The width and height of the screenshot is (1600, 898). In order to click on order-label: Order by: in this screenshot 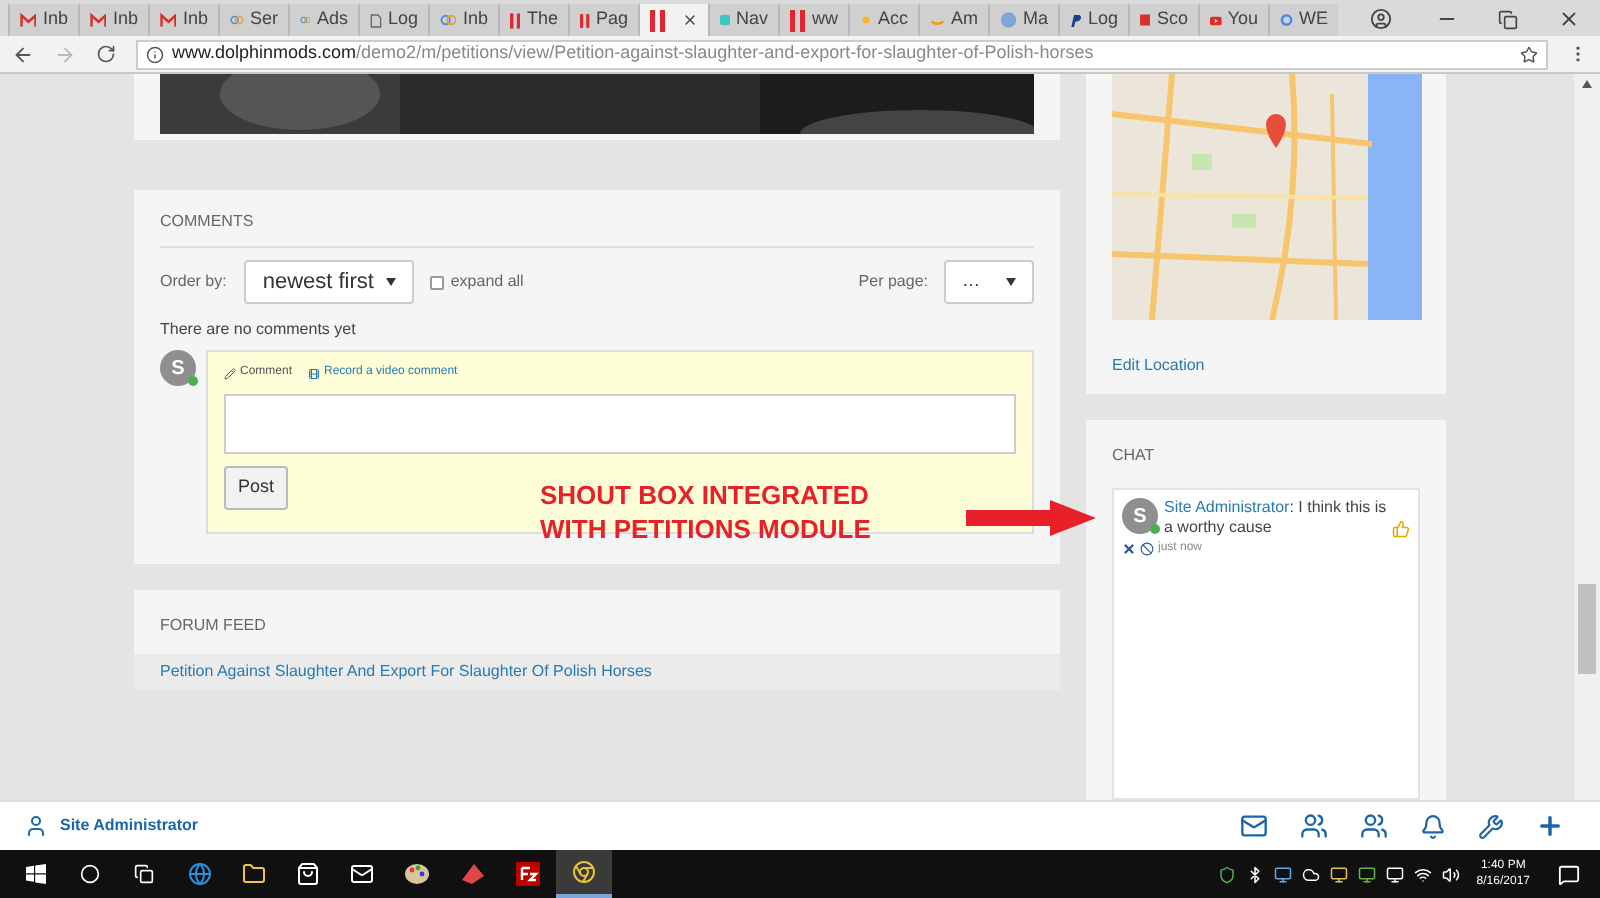, I will do `click(193, 282)`.